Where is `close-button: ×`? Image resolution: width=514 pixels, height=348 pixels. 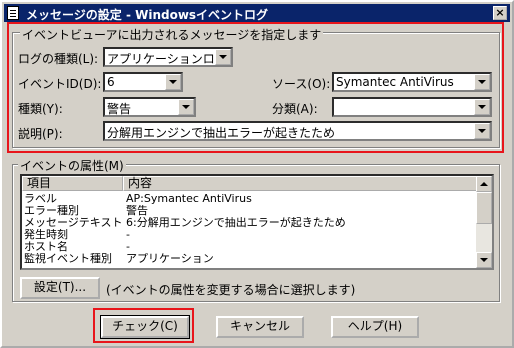 close-button: × is located at coordinates (500, 13).